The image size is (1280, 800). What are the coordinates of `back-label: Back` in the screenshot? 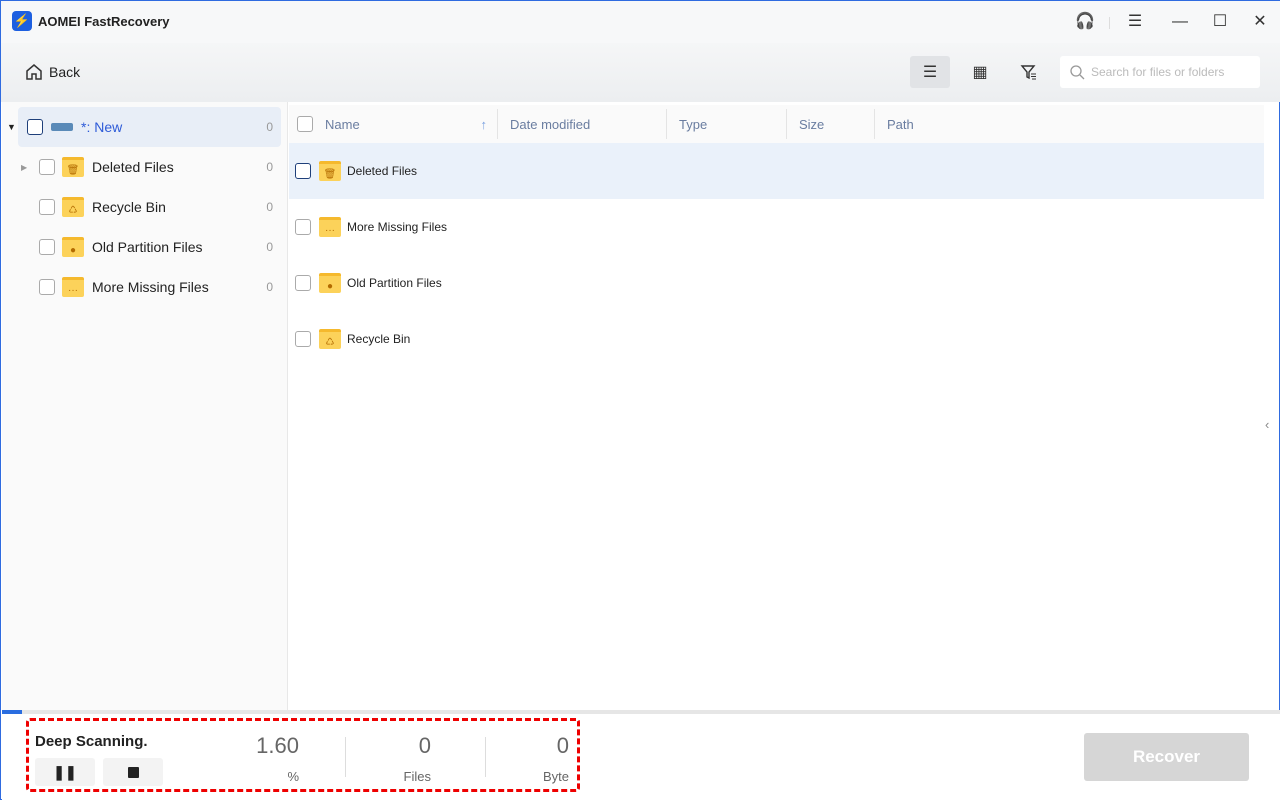 It's located at (65, 72).